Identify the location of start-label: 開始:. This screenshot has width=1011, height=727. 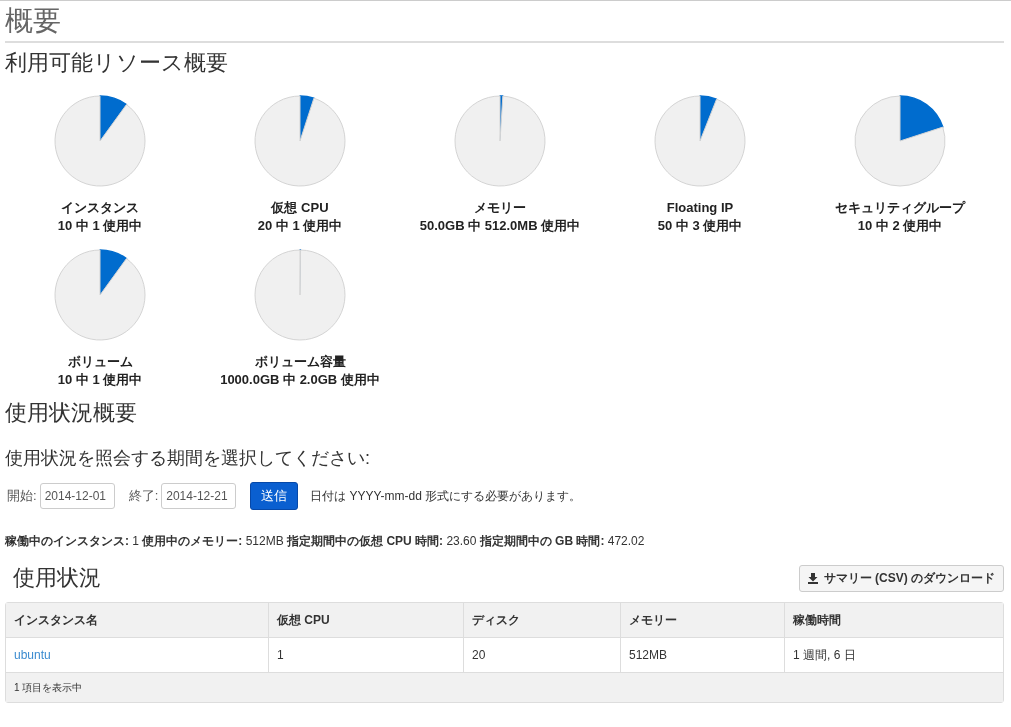
(22, 496).